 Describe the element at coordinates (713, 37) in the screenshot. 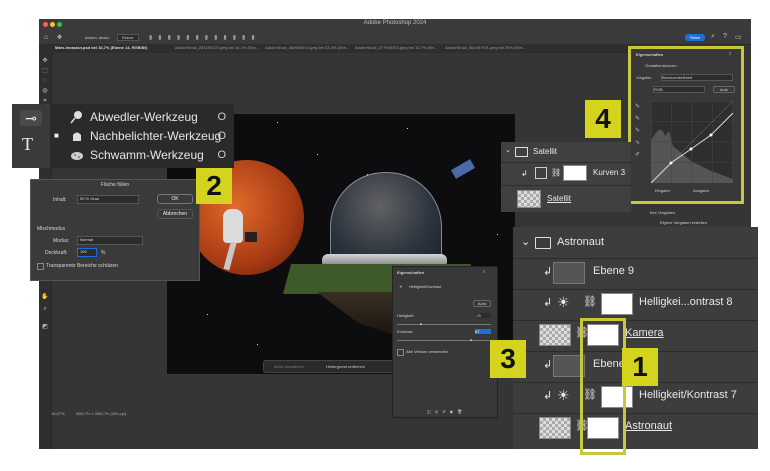

I see `search-icon: ⌕` at that location.